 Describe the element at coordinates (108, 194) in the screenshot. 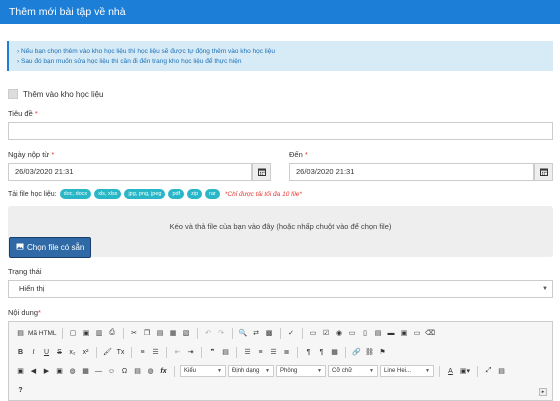

I see `file-type-badge: xls, xlsx` at that location.